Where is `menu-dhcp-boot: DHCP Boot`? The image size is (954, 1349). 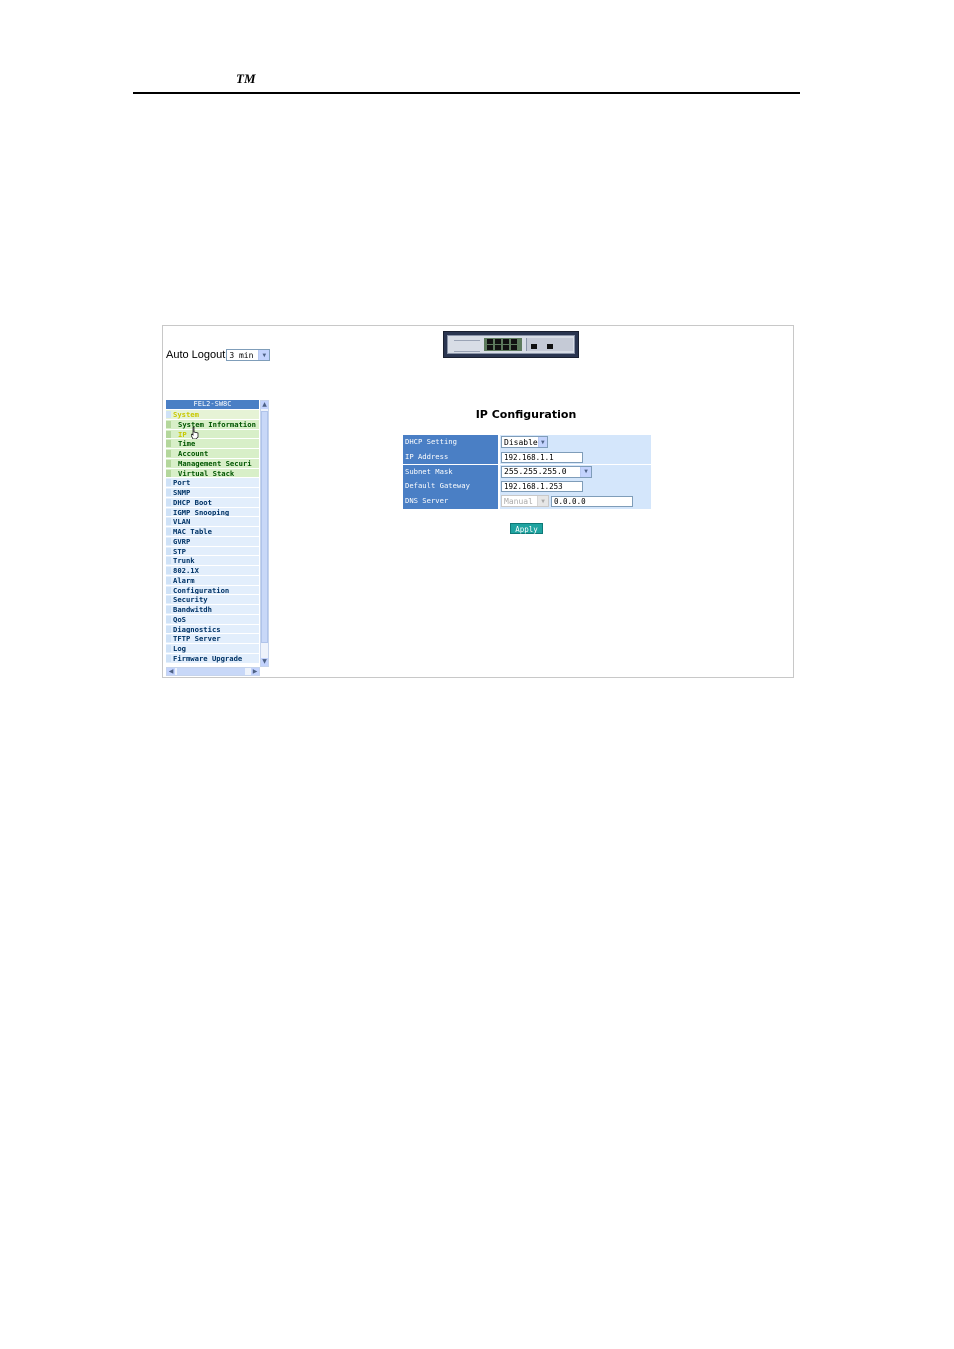 menu-dhcp-boot: DHCP Boot is located at coordinates (212, 502).